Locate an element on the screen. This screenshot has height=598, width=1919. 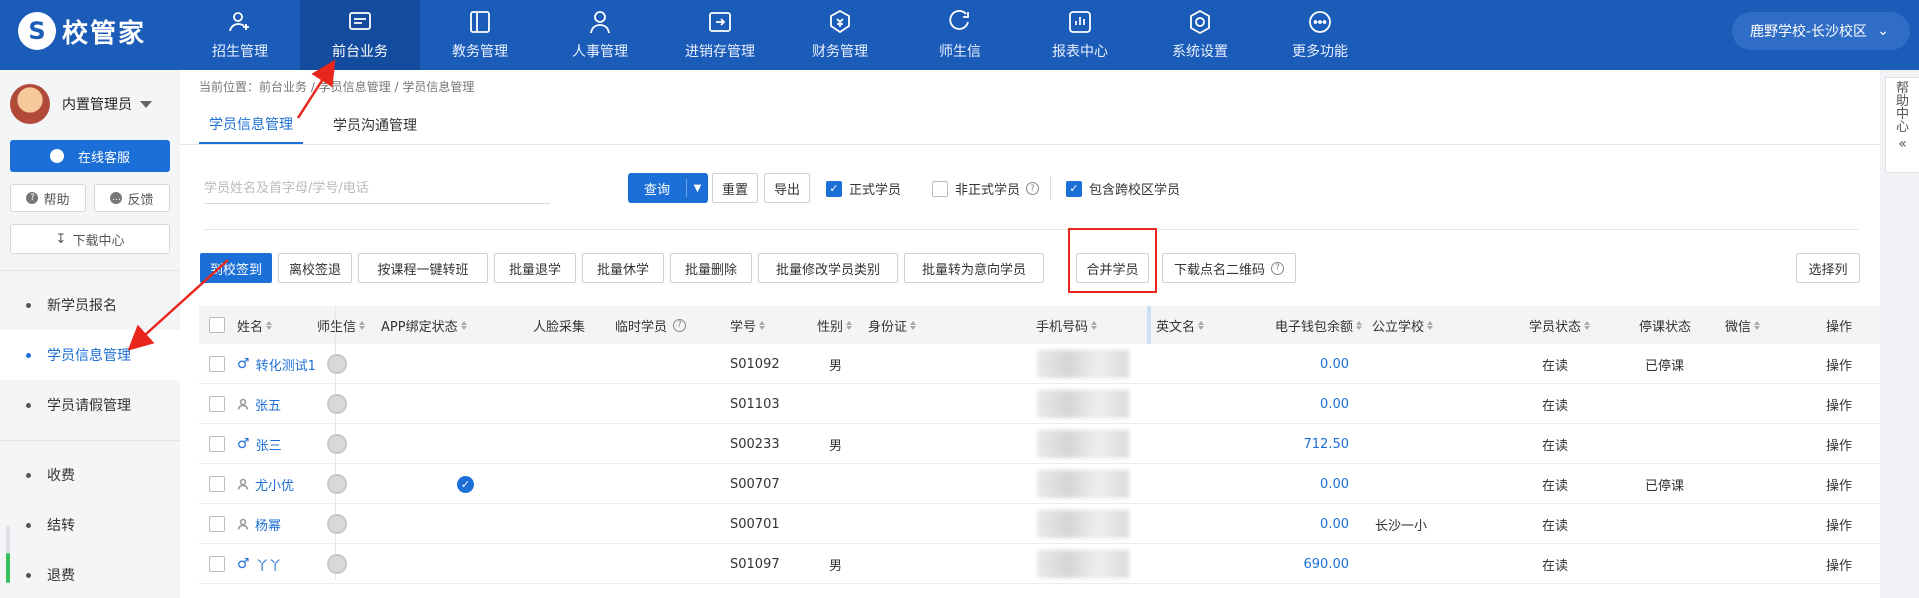
wallet-balance-link: 712.50 is located at coordinates (1304, 444).